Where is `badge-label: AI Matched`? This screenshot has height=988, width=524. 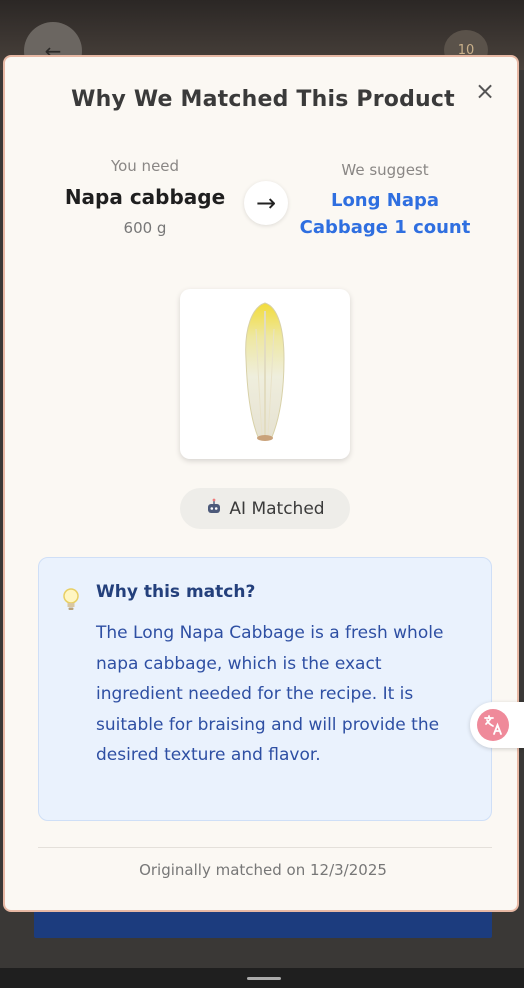 badge-label: AI Matched is located at coordinates (277, 508).